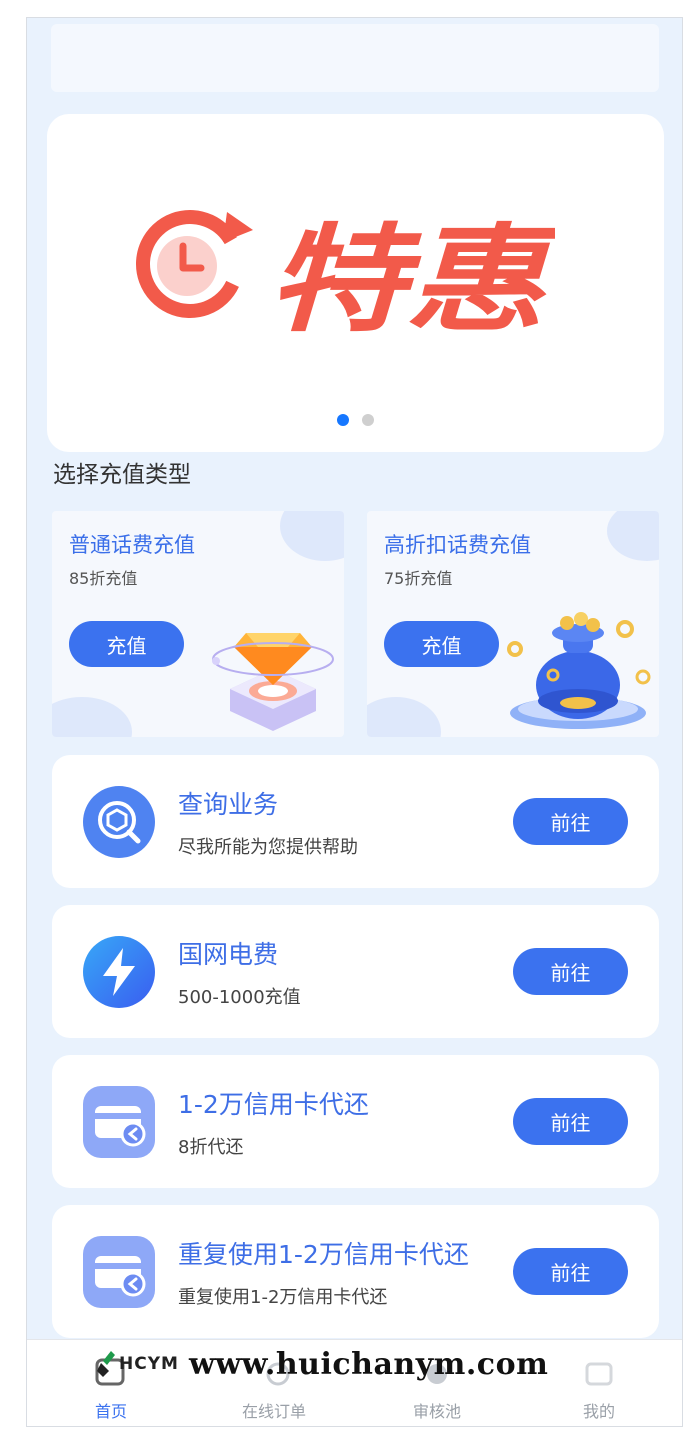 This screenshot has width=699, height=1441. What do you see at coordinates (239, 997) in the screenshot?
I see `service-subtitle: 500-1000充值` at bounding box center [239, 997].